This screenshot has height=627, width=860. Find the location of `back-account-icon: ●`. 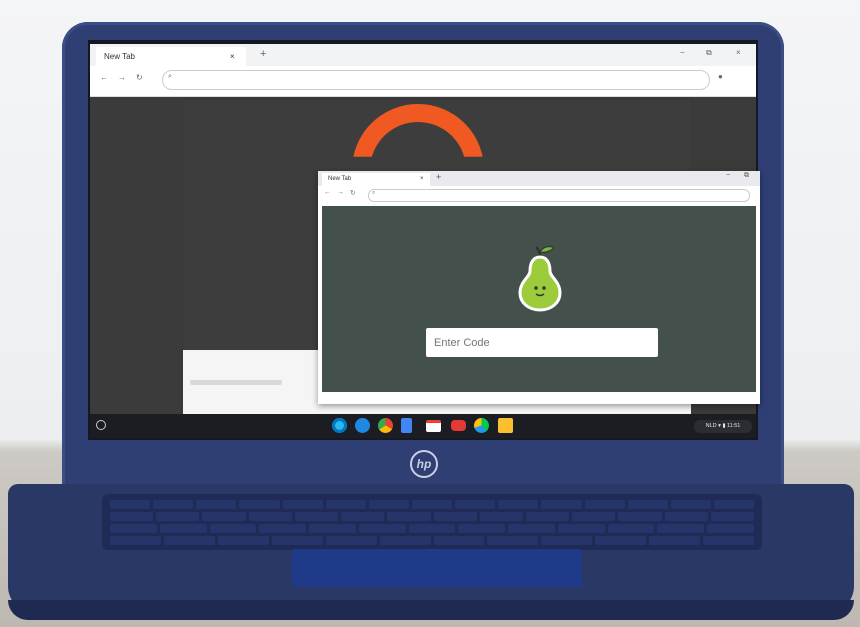

back-account-icon: ● is located at coordinates (720, 76).